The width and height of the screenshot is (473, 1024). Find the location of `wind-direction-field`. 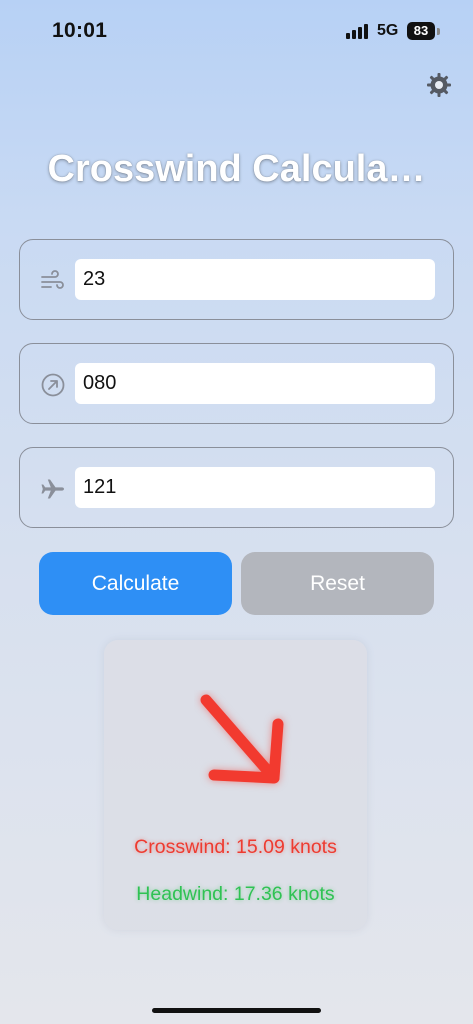

wind-direction-field is located at coordinates (236, 383).